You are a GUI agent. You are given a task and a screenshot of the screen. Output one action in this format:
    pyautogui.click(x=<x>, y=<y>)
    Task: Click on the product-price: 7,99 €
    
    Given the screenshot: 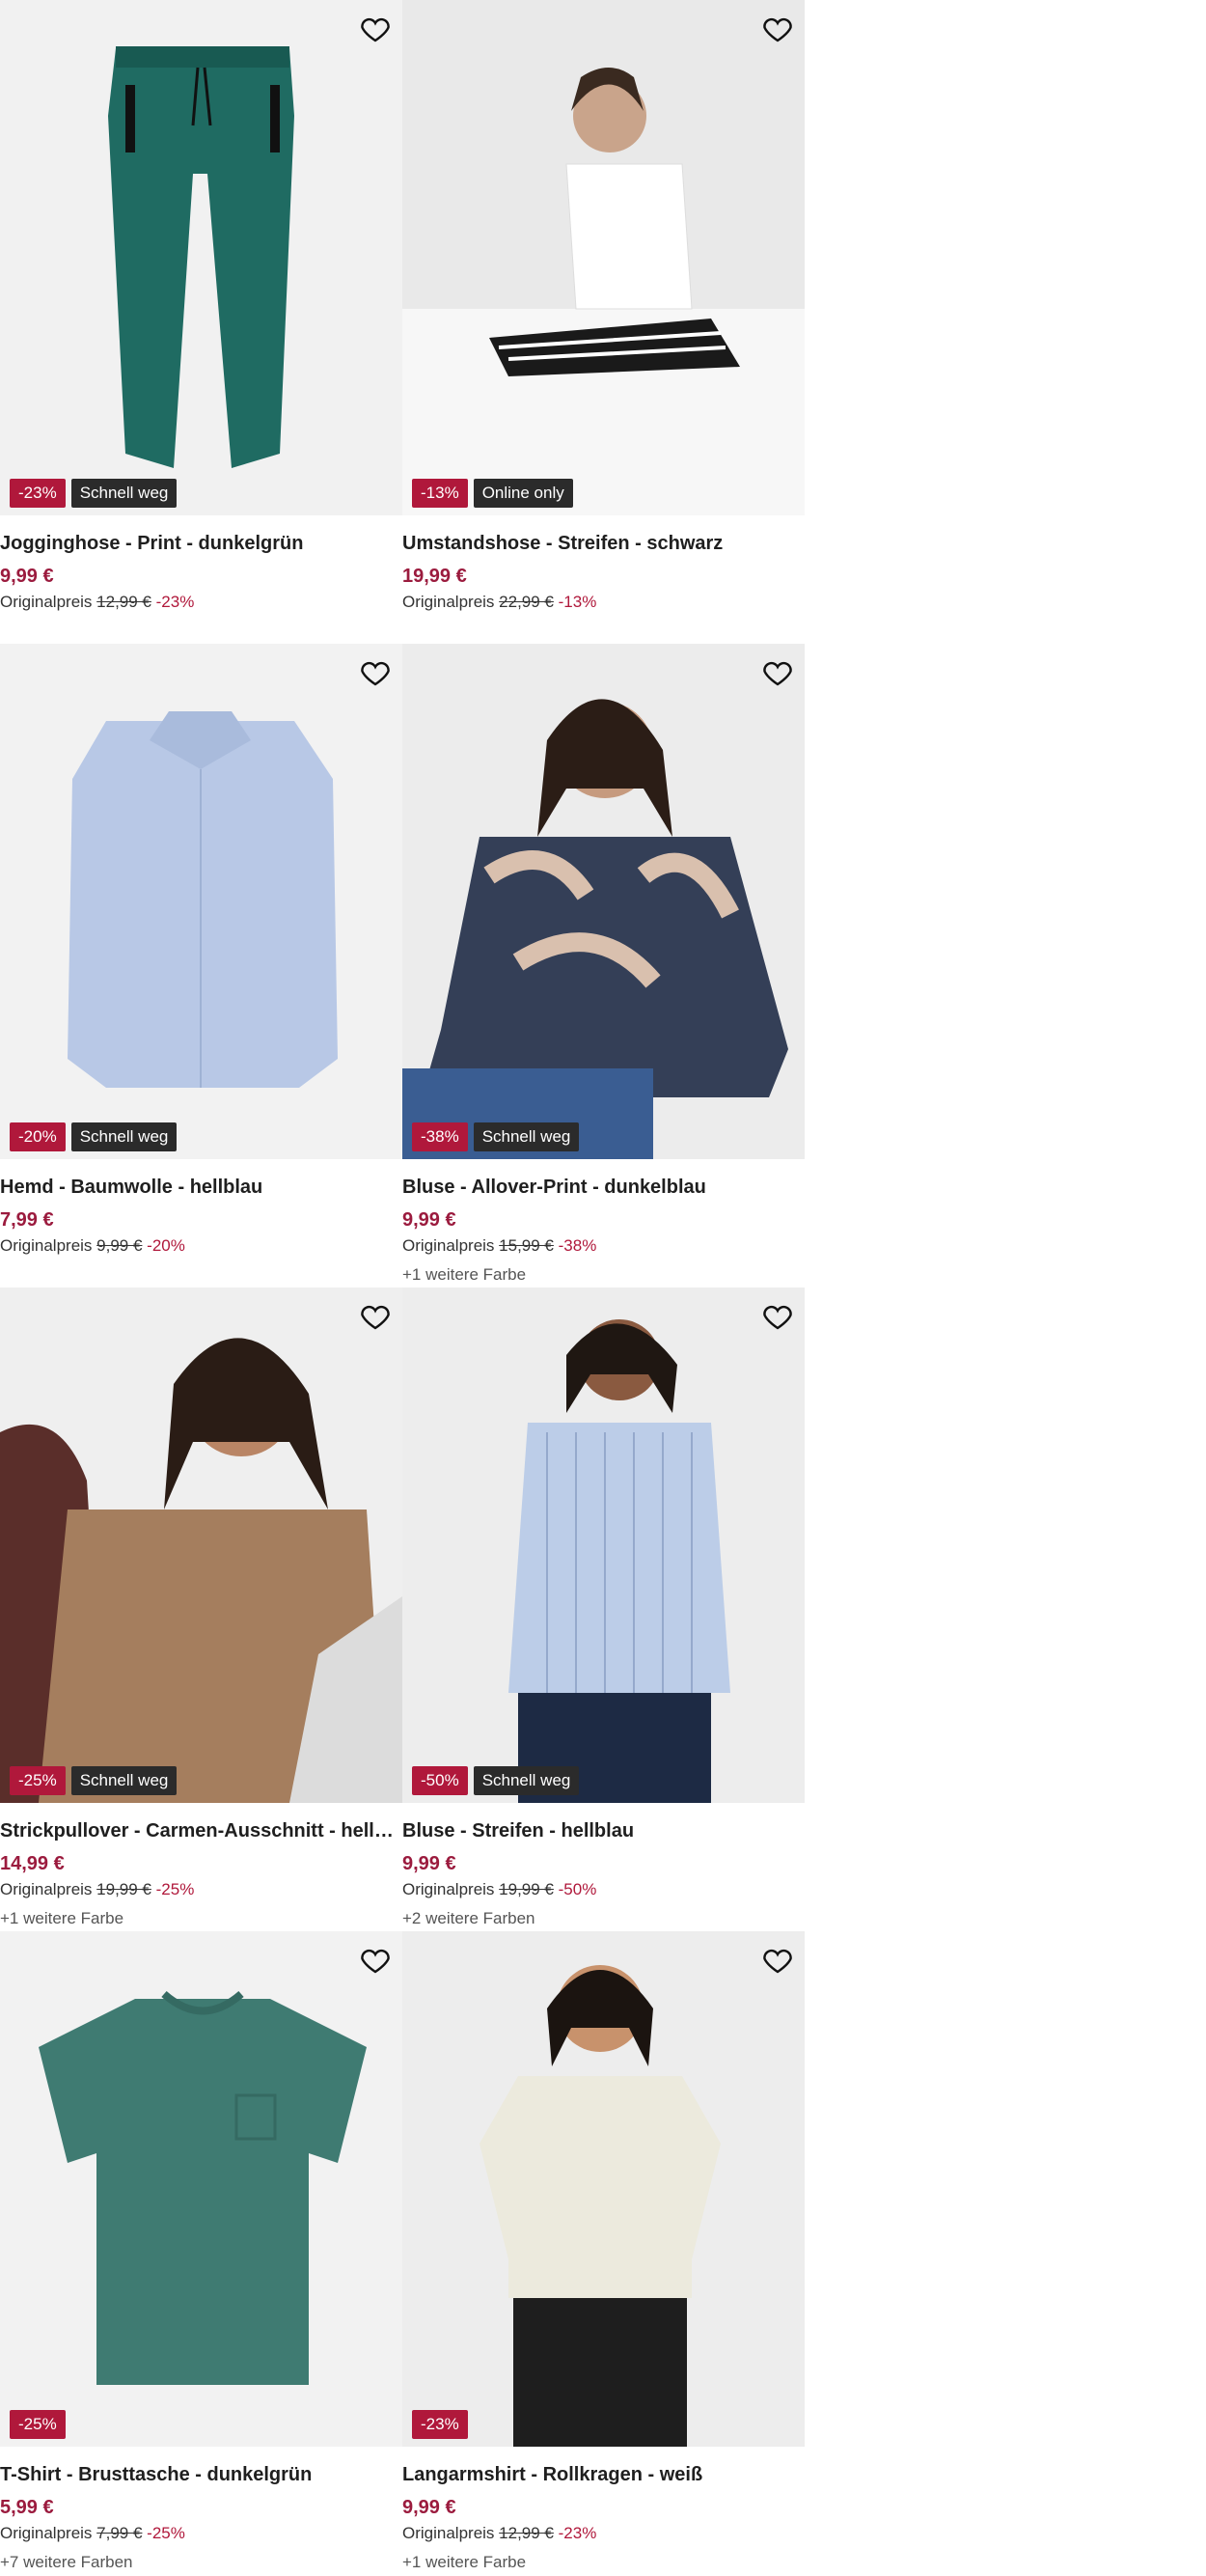 What is the action you would take?
    pyautogui.click(x=27, y=1220)
    